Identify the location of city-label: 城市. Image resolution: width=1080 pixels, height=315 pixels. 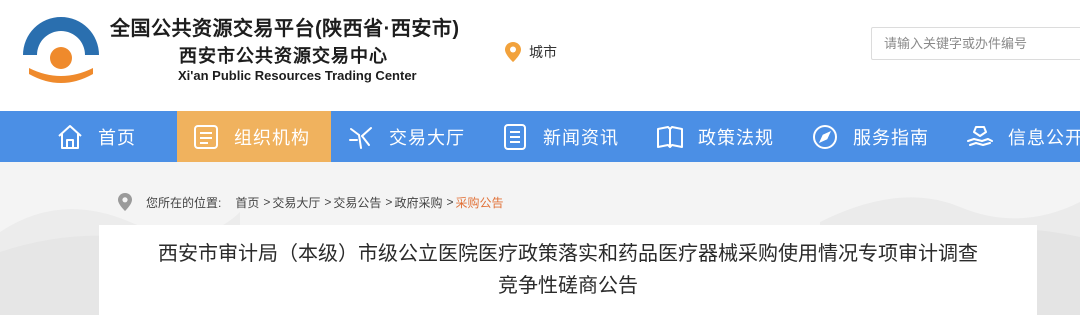
(543, 52).